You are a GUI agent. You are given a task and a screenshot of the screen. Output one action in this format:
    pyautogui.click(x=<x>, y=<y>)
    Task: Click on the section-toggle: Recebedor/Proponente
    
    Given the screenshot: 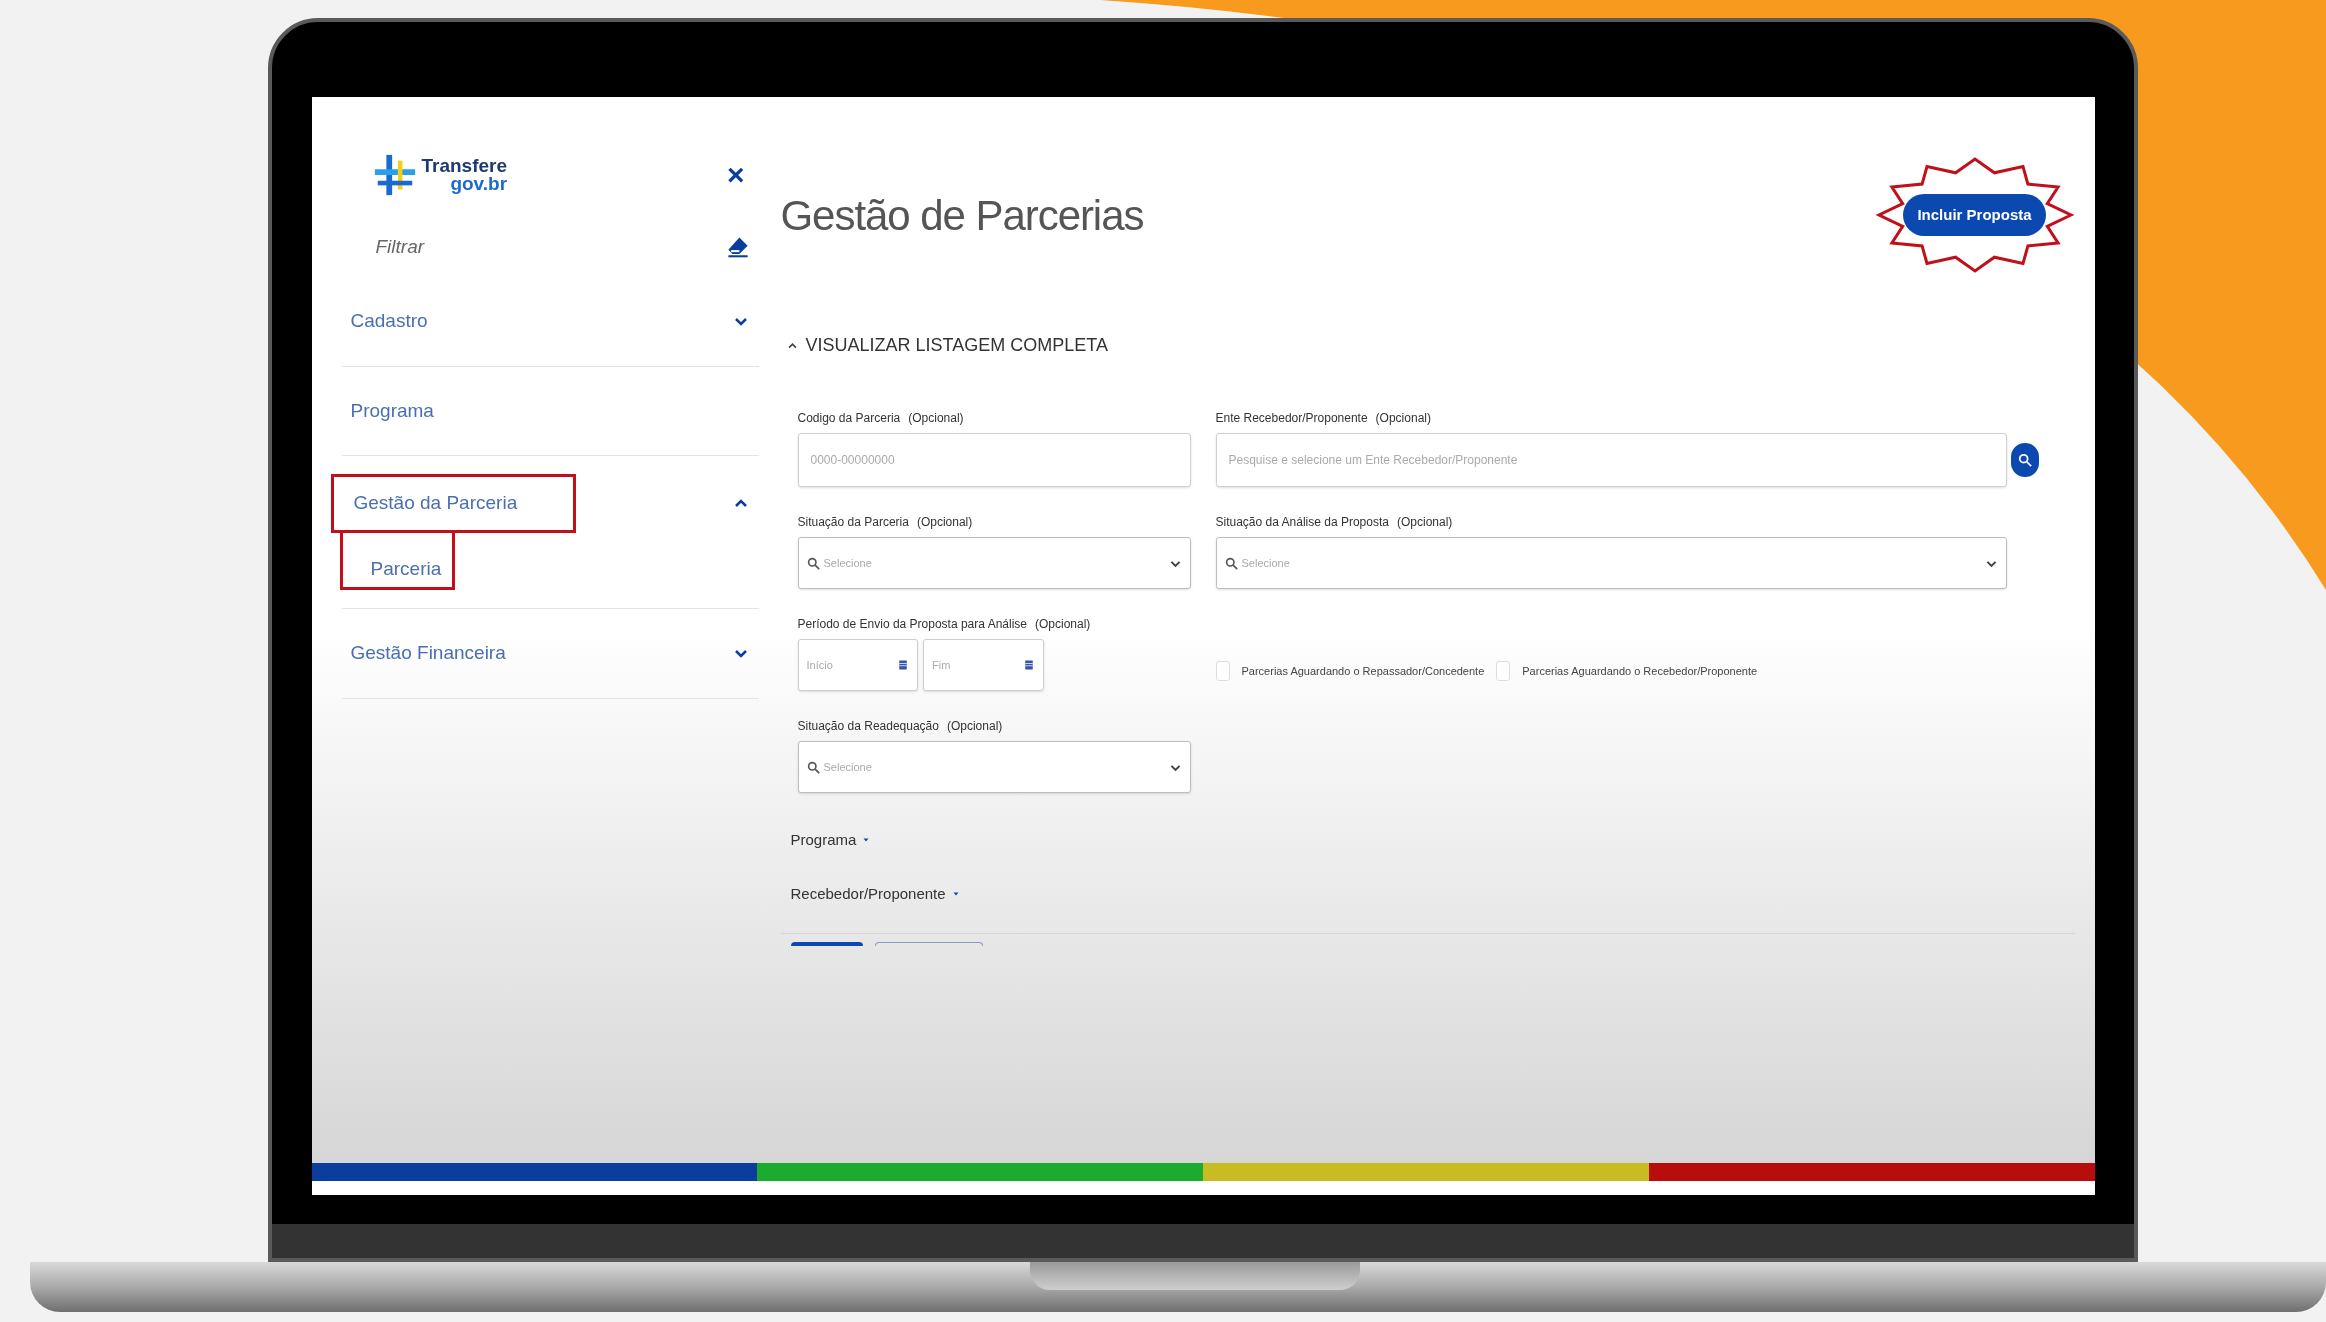 What is the action you would take?
    pyautogui.click(x=875, y=894)
    